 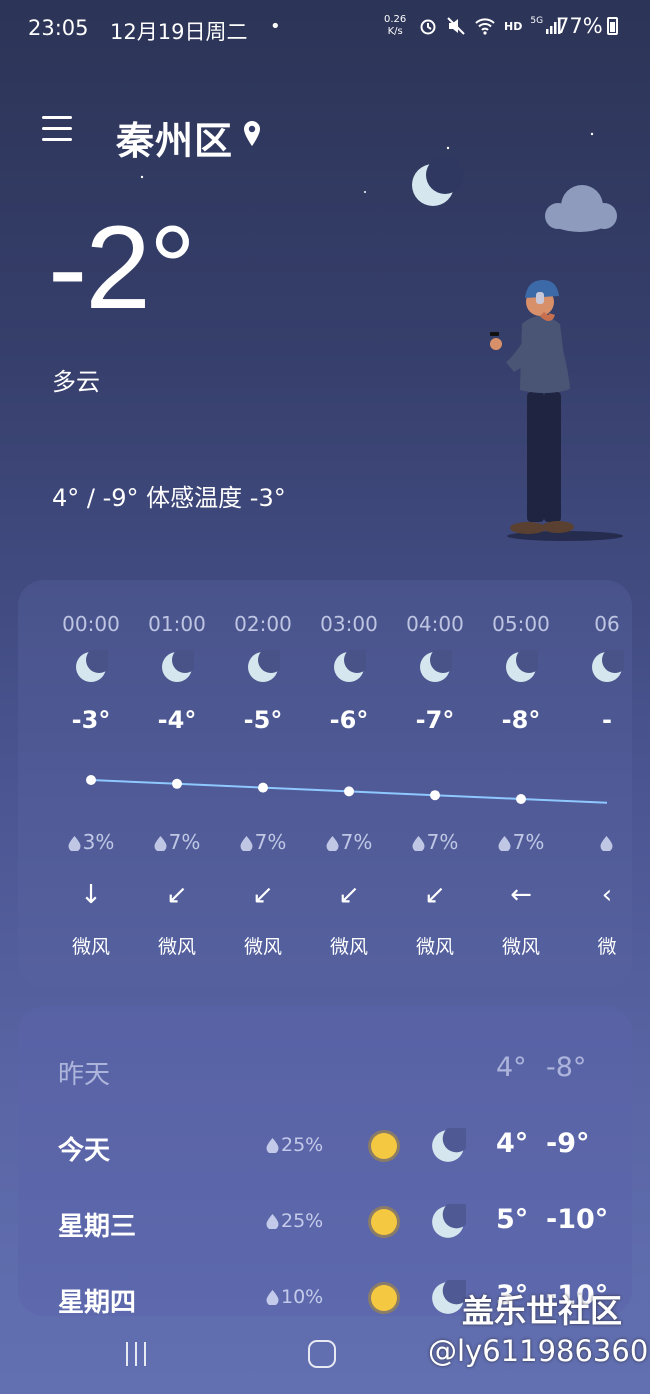 I want to click on hourly-temperature-chart, so click(x=347, y=789).